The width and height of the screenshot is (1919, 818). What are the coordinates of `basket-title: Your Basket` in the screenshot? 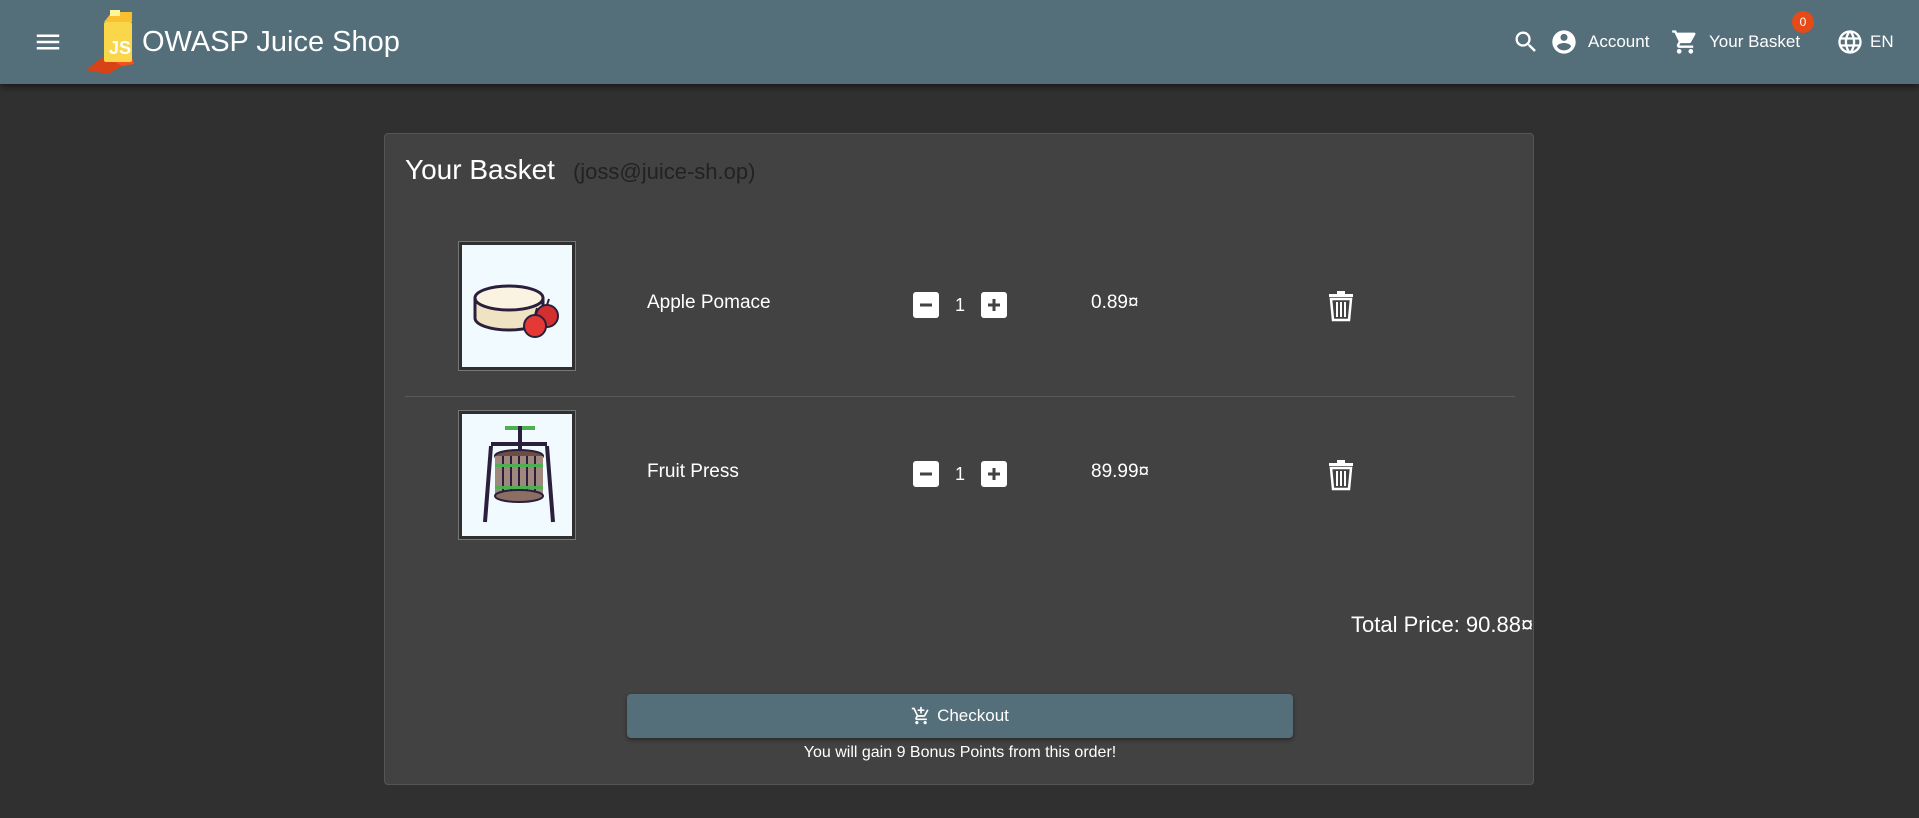 It's located at (480, 169).